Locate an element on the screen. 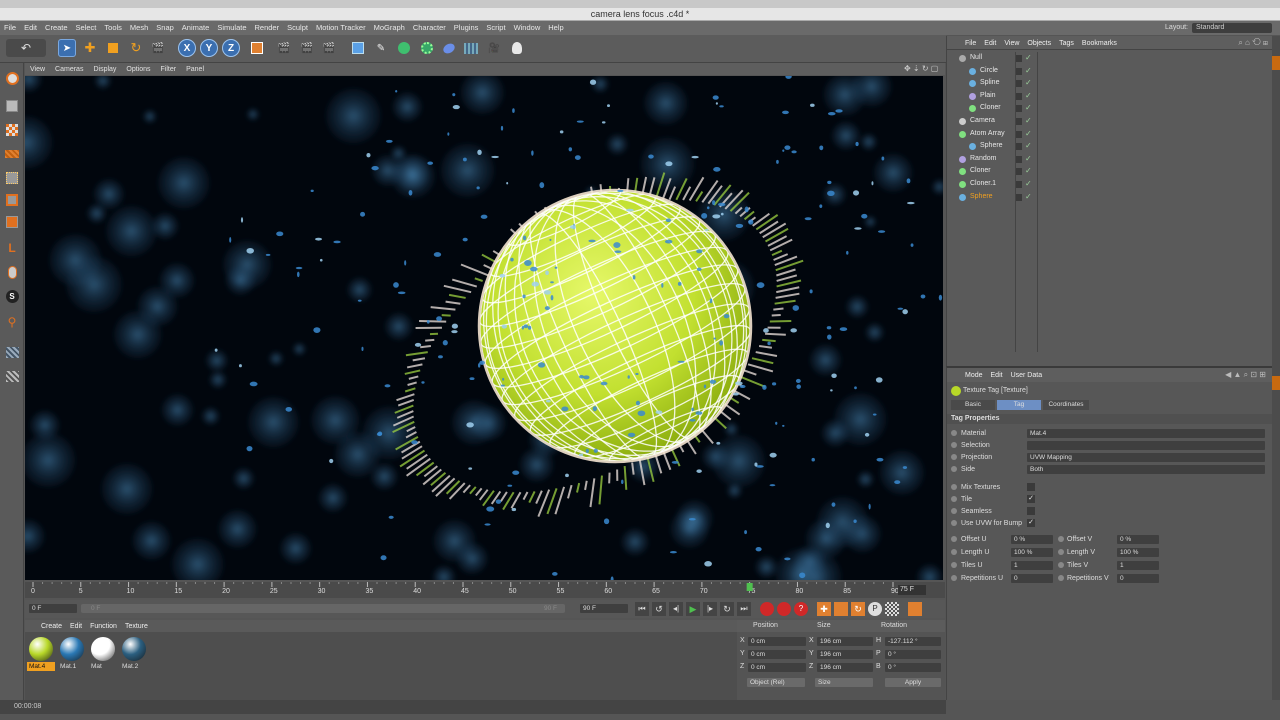 The height and width of the screenshot is (720, 1280). rotate-tool-button: ↻ is located at coordinates (136, 48).